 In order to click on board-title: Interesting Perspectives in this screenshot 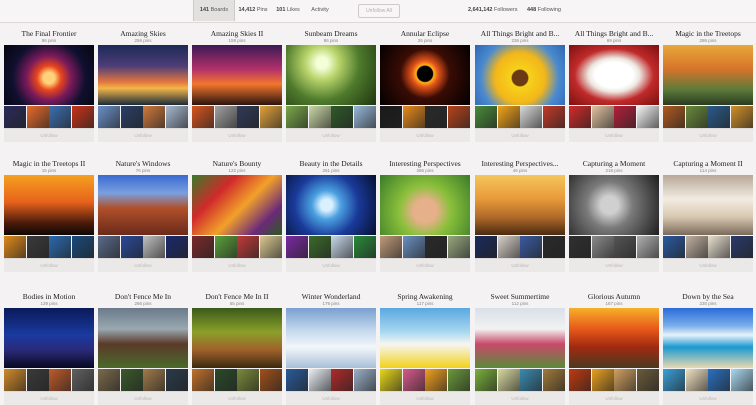, I will do `click(425, 163)`.